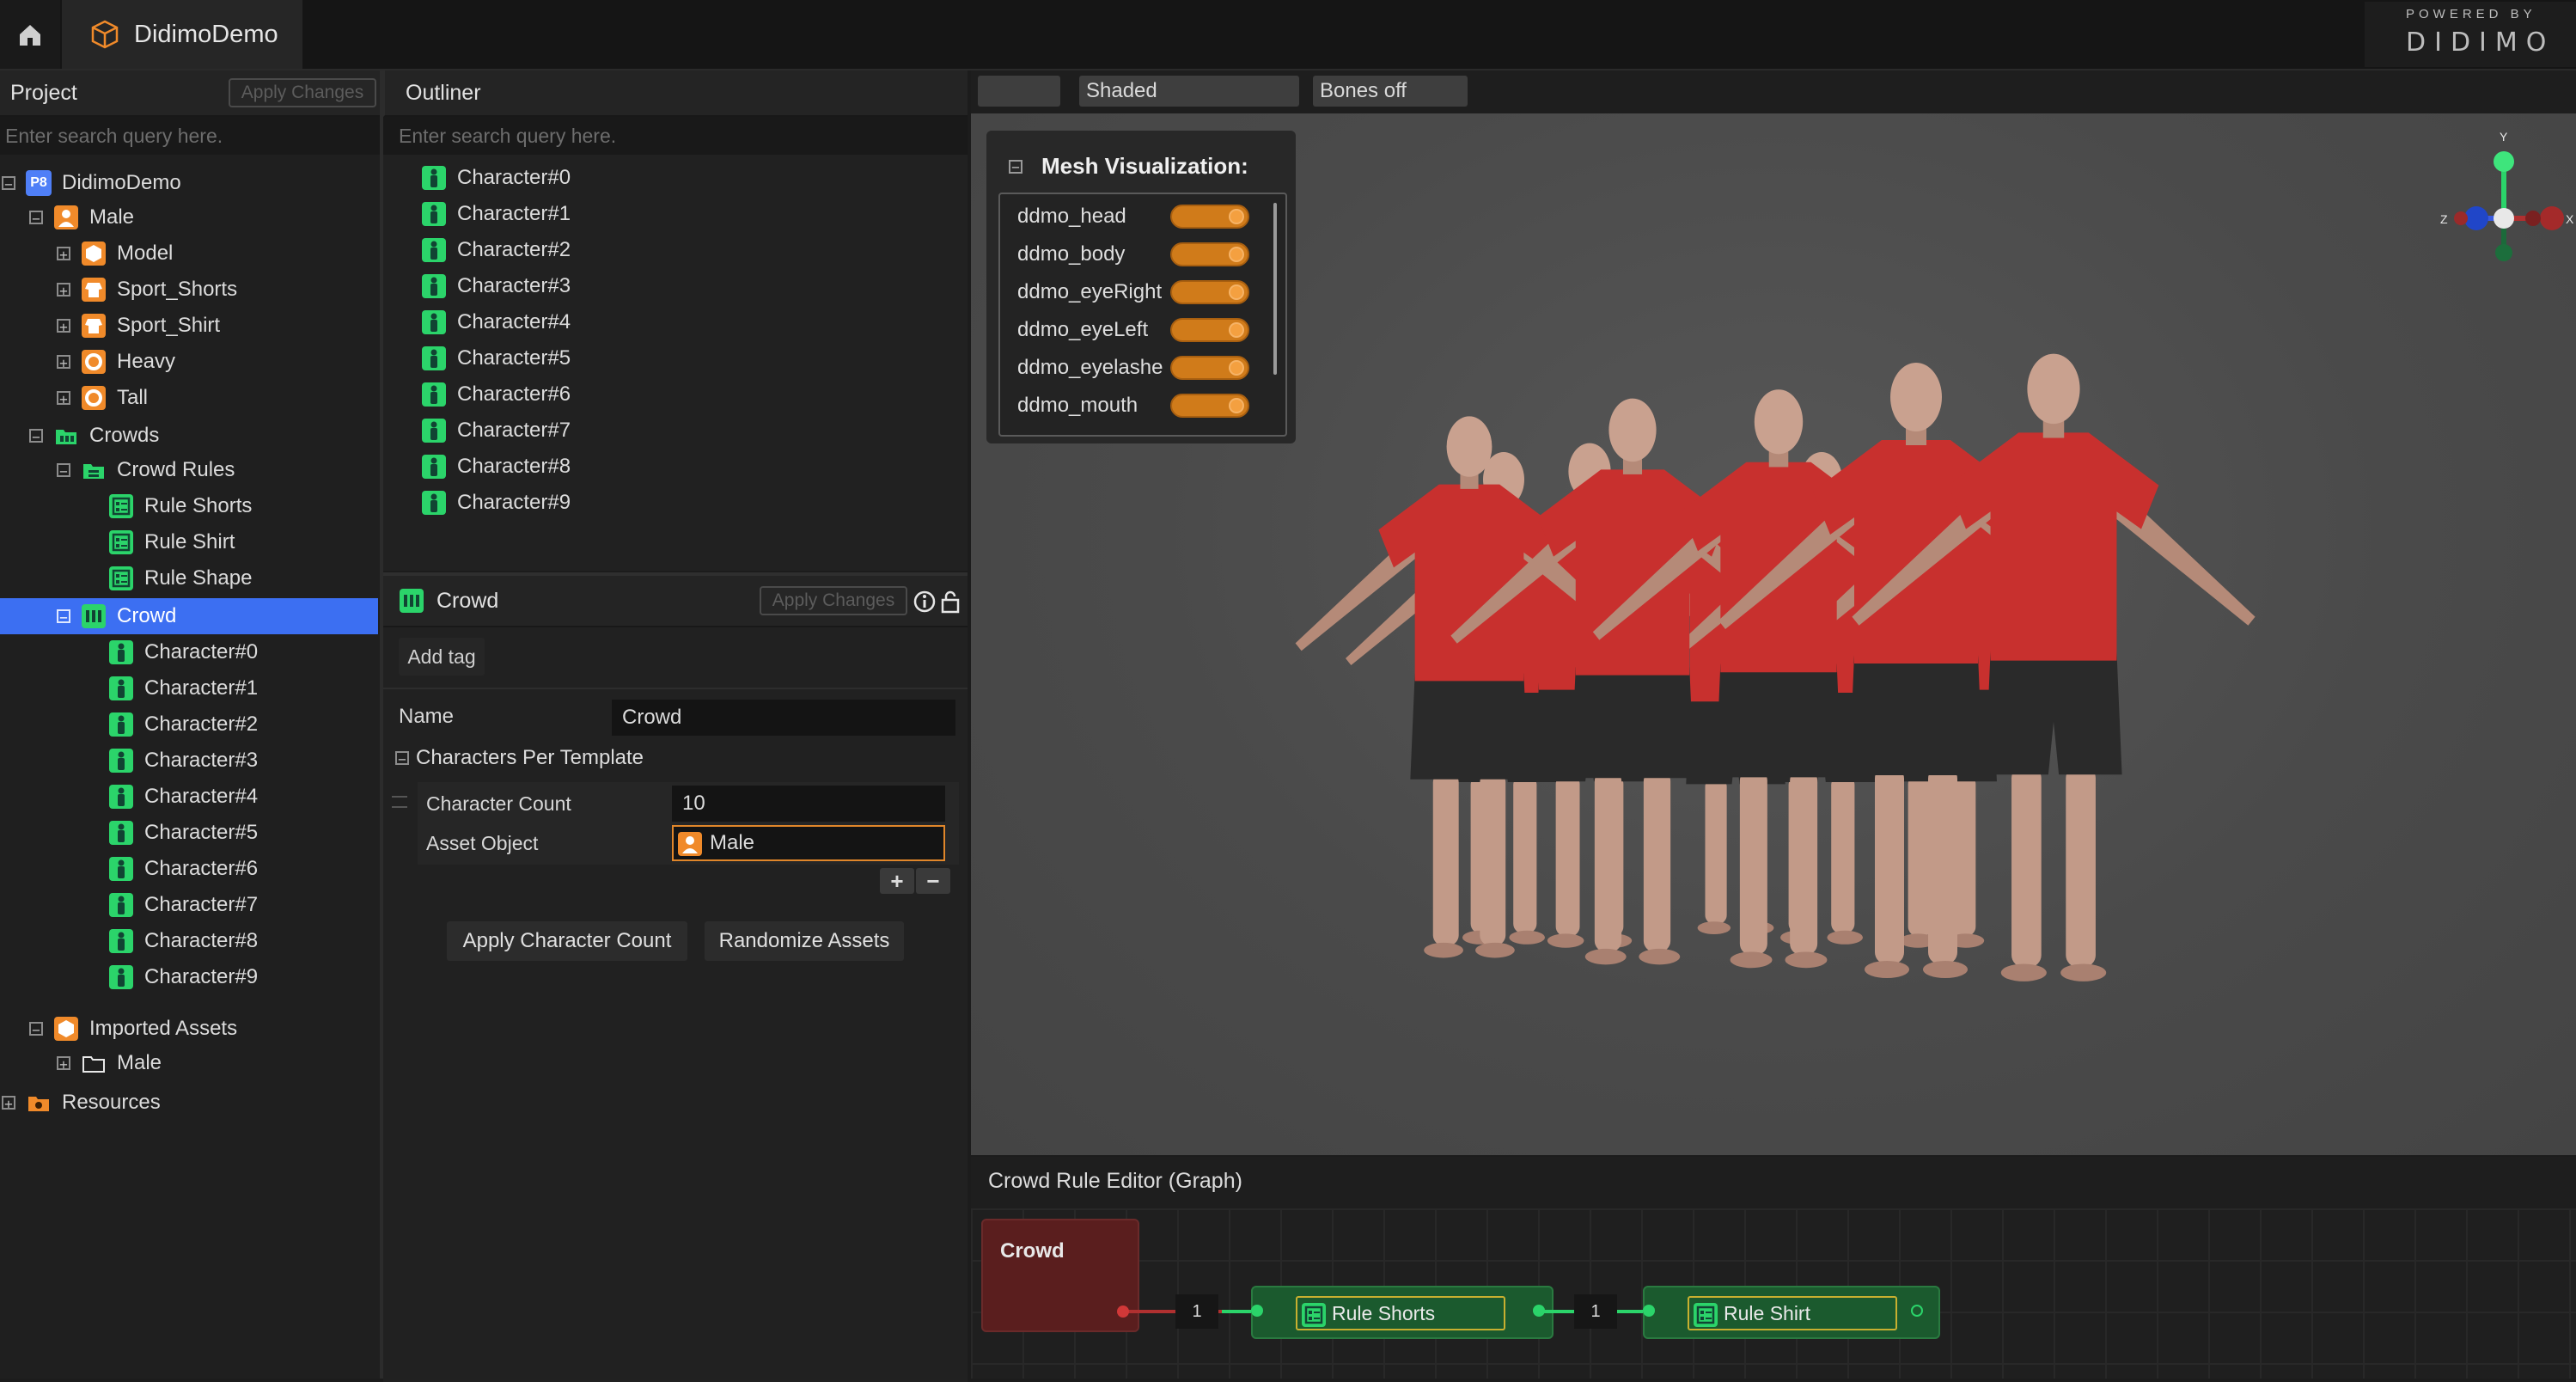  Describe the element at coordinates (1133, 366) in the screenshot. I see `mesh-row: ddmo_eyelashes` at that location.